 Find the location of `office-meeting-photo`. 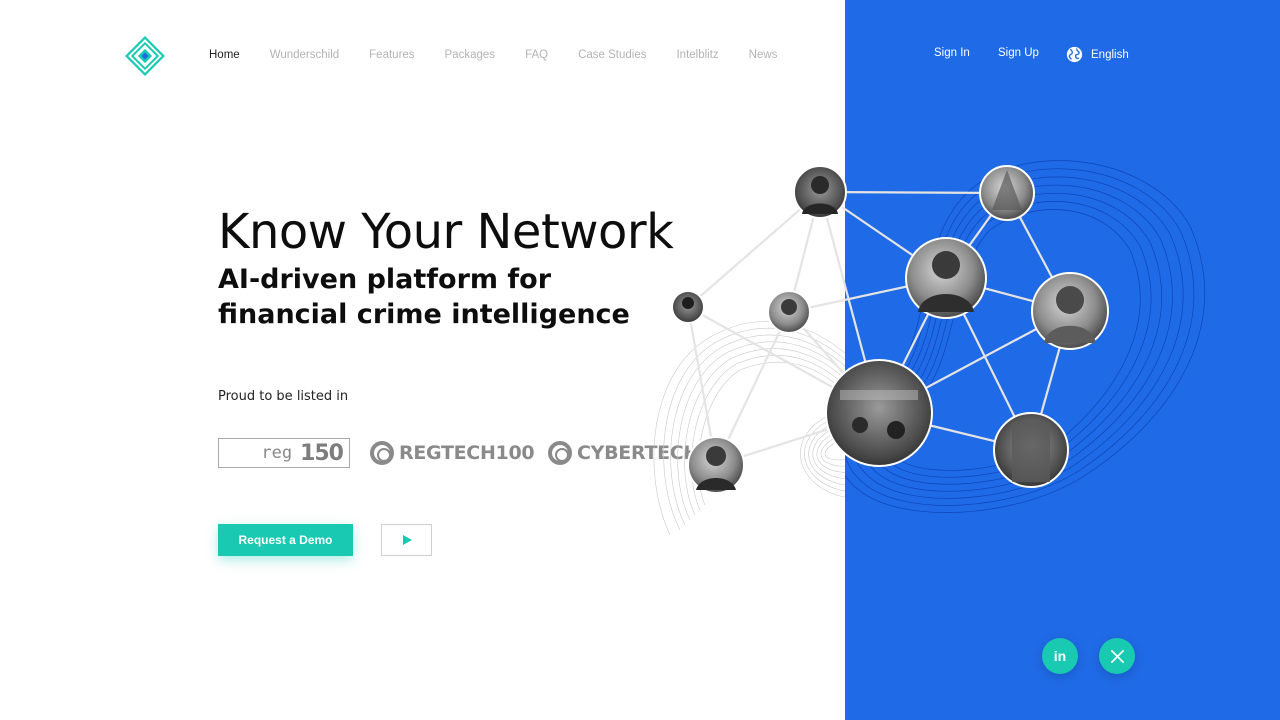

office-meeting-photo is located at coordinates (879, 413).